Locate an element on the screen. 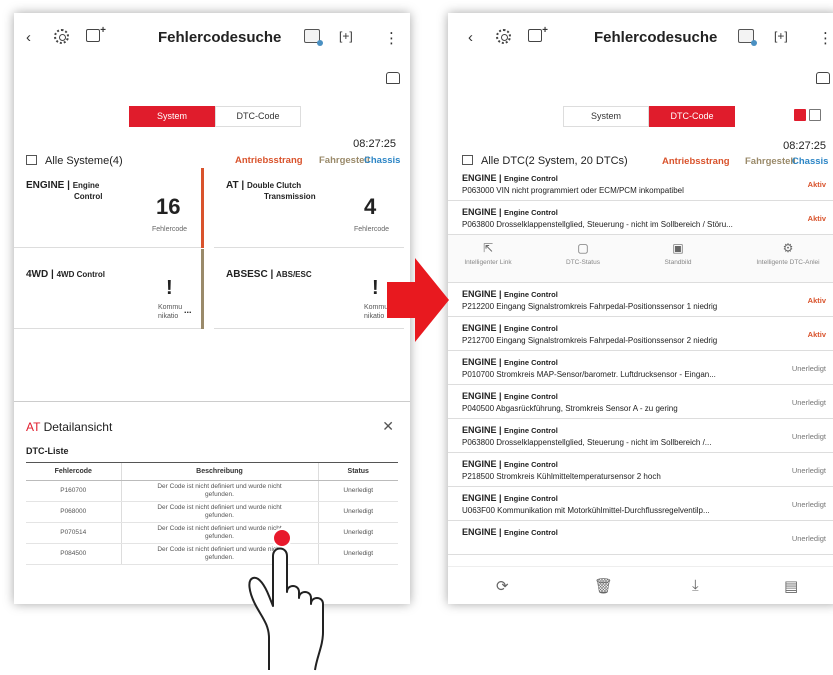 The width and height of the screenshot is (833, 675). system-card-engine: ENGINE | Engine Control 16 Fehlercode is located at coordinates (109, 208).